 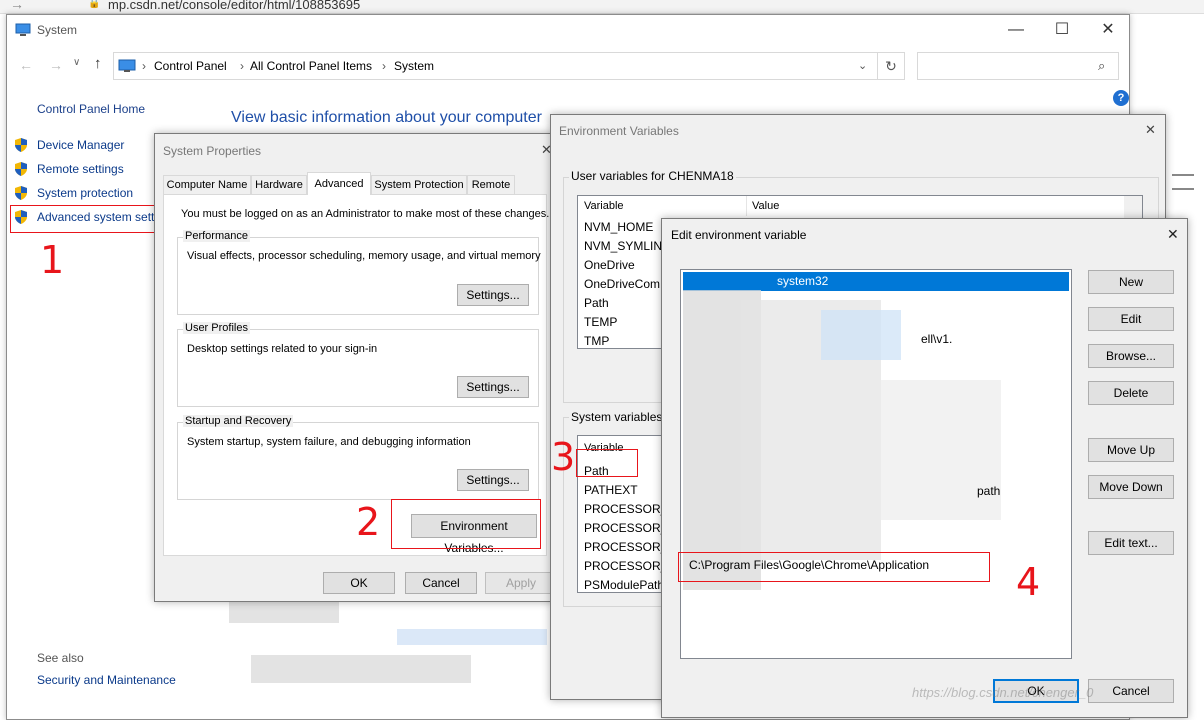 What do you see at coordinates (23, 29) in the screenshot?
I see `computer-icon` at bounding box center [23, 29].